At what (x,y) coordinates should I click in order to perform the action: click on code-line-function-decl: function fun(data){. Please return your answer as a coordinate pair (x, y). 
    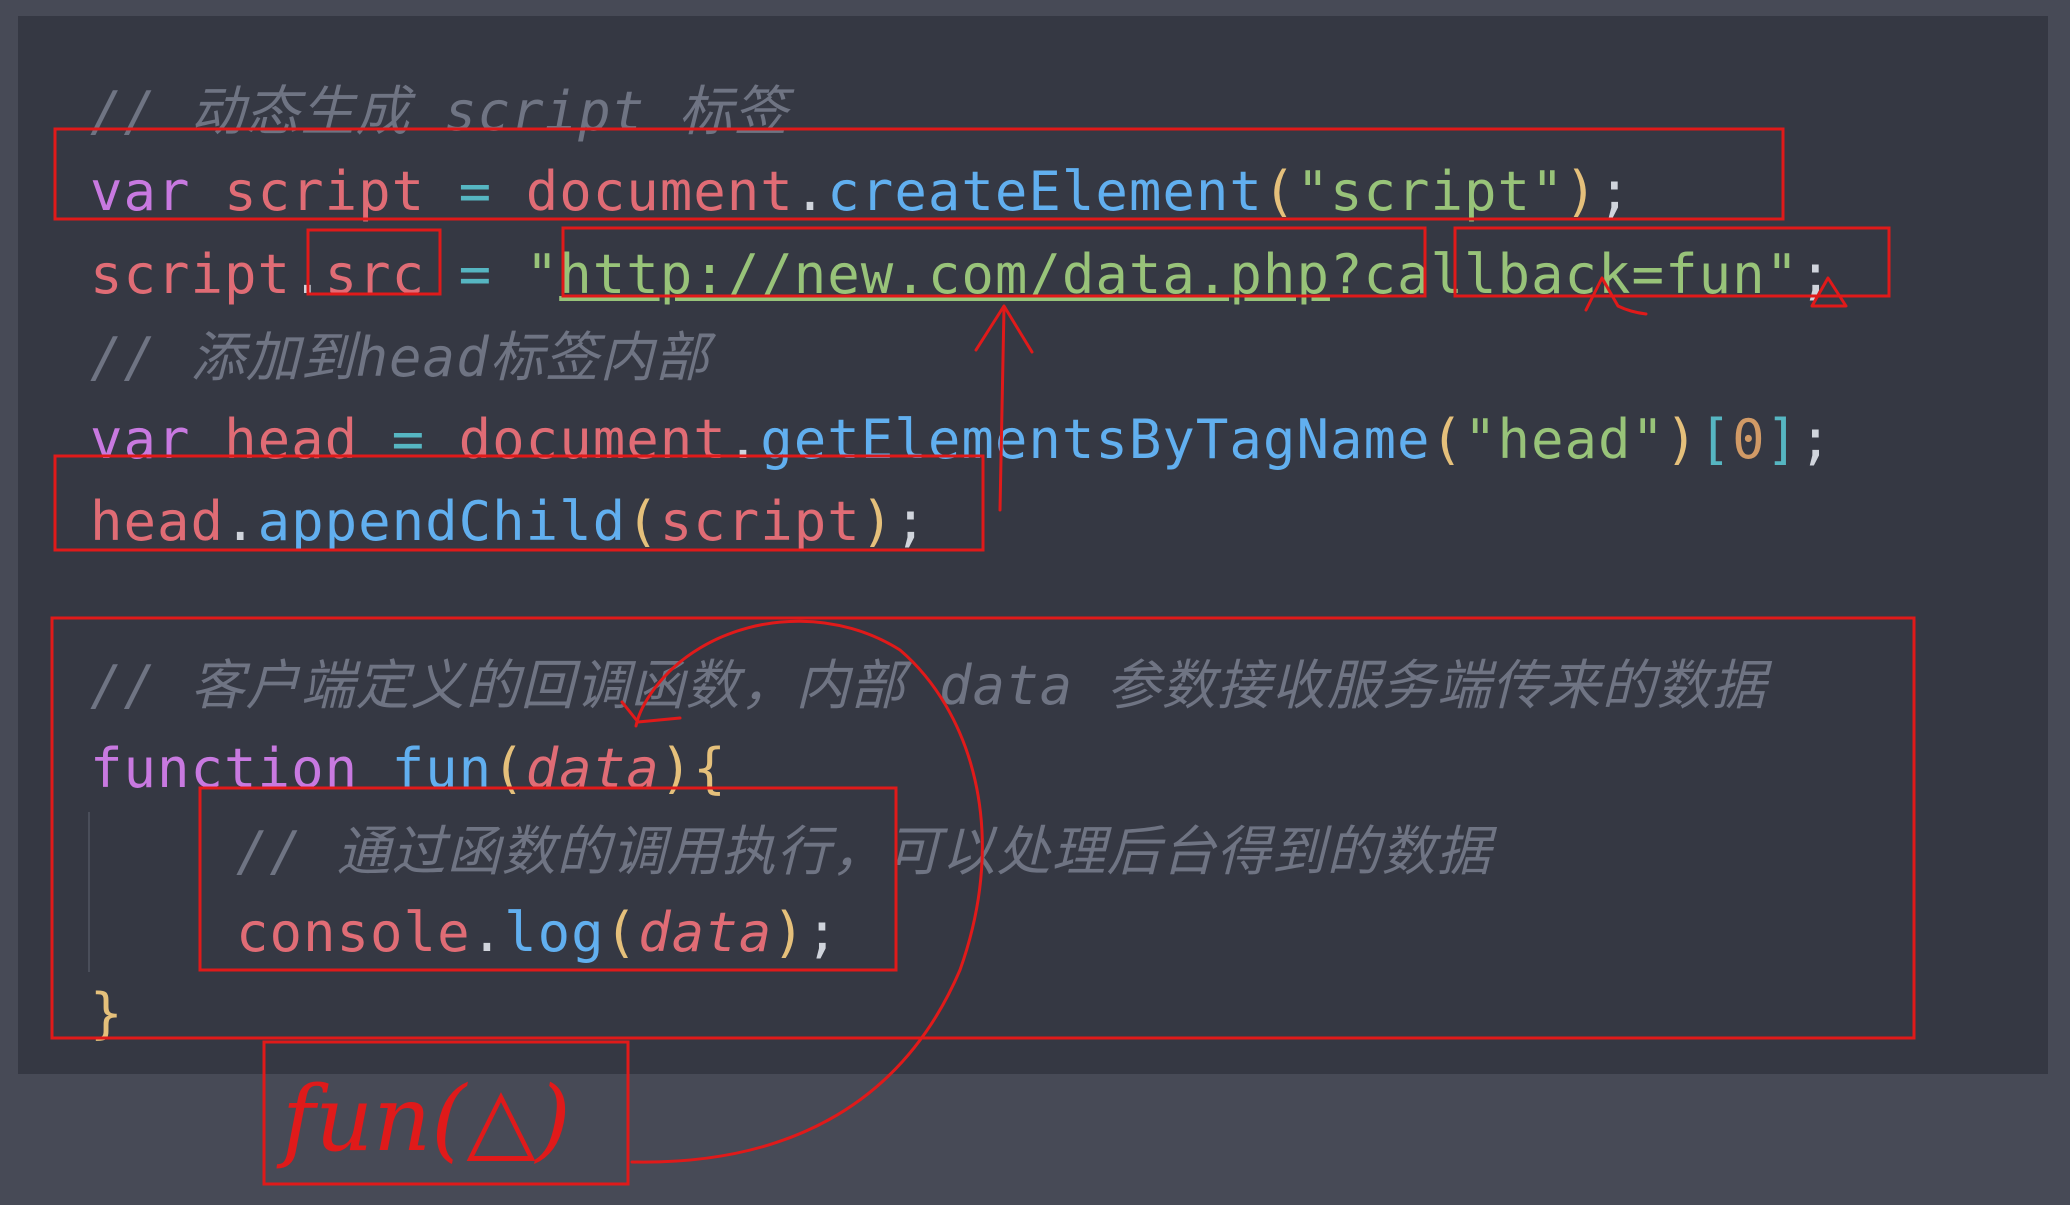
    Looking at the image, I should click on (408, 768).